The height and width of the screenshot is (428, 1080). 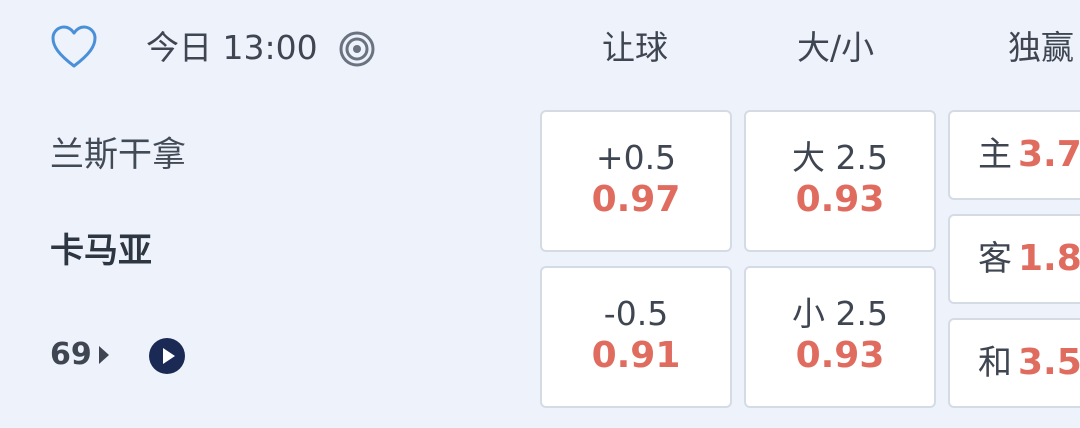 What do you see at coordinates (357, 49) in the screenshot?
I see `target-icon` at bounding box center [357, 49].